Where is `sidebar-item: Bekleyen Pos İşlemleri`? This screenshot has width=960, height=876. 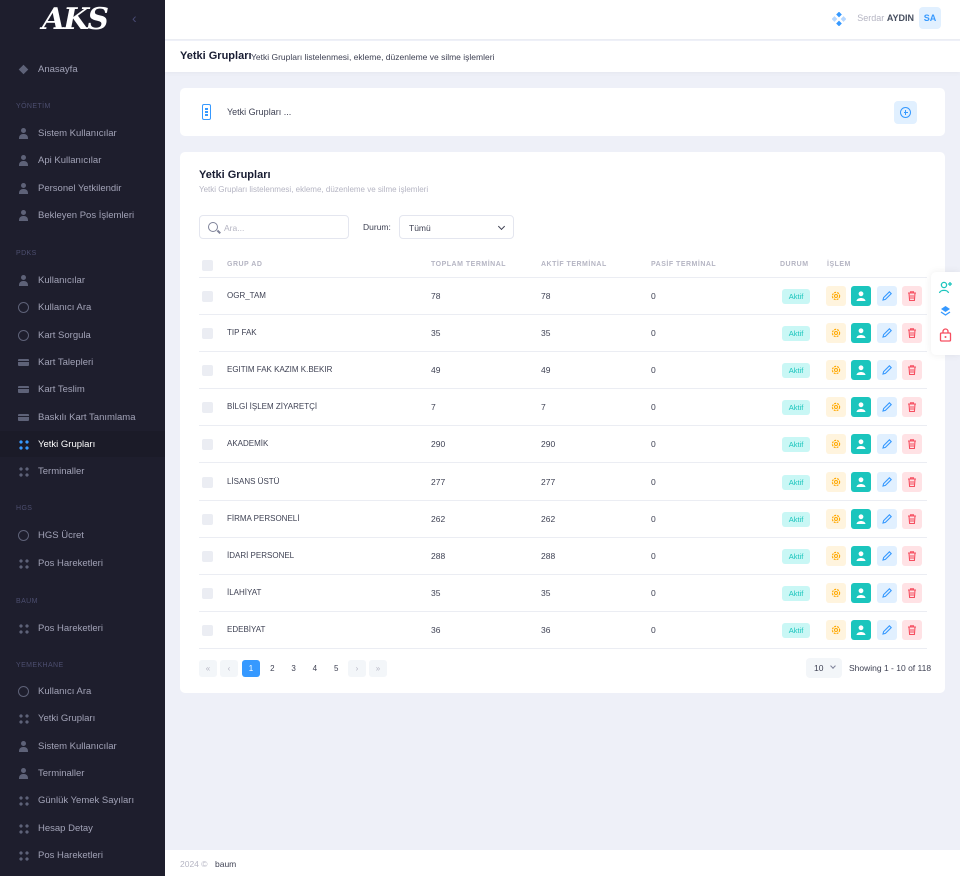
sidebar-item: Bekleyen Pos İşlemleri is located at coordinates (82, 215).